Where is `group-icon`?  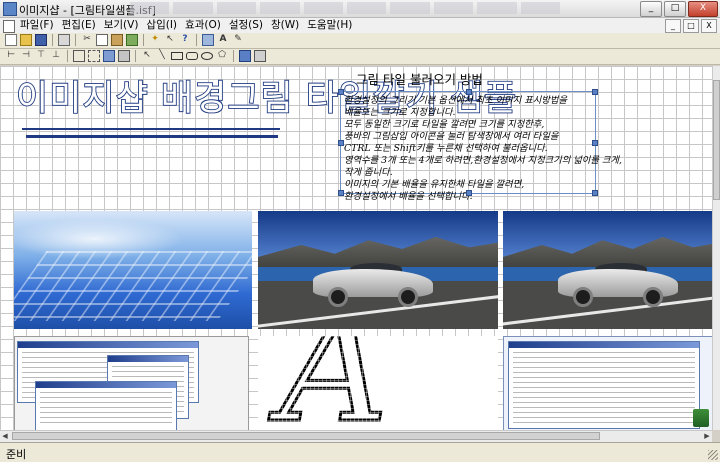 group-icon is located at coordinates (79, 56).